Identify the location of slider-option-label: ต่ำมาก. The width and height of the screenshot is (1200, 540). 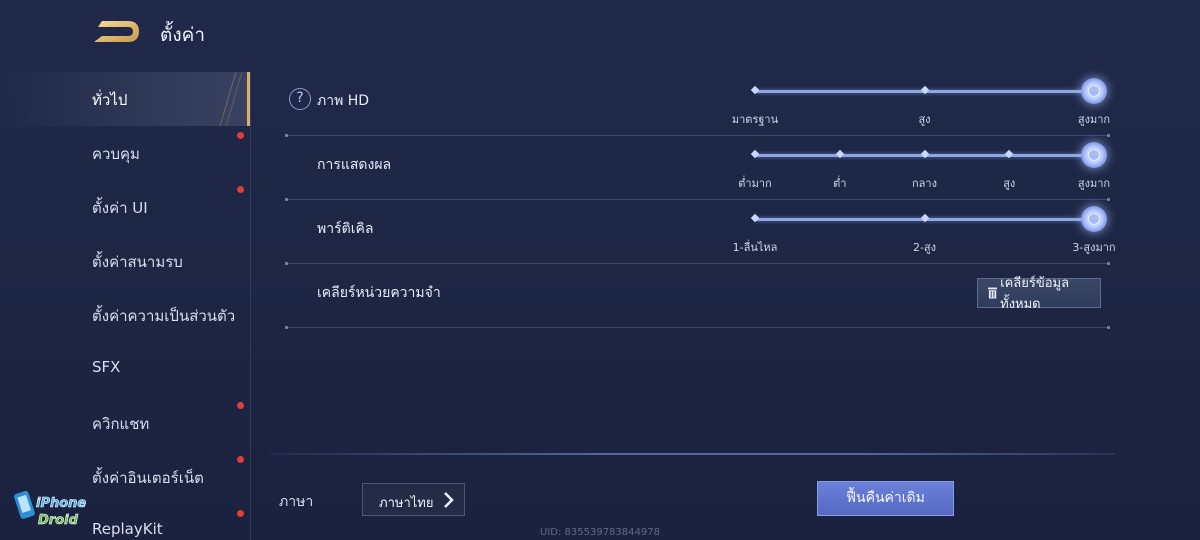
(754, 183).